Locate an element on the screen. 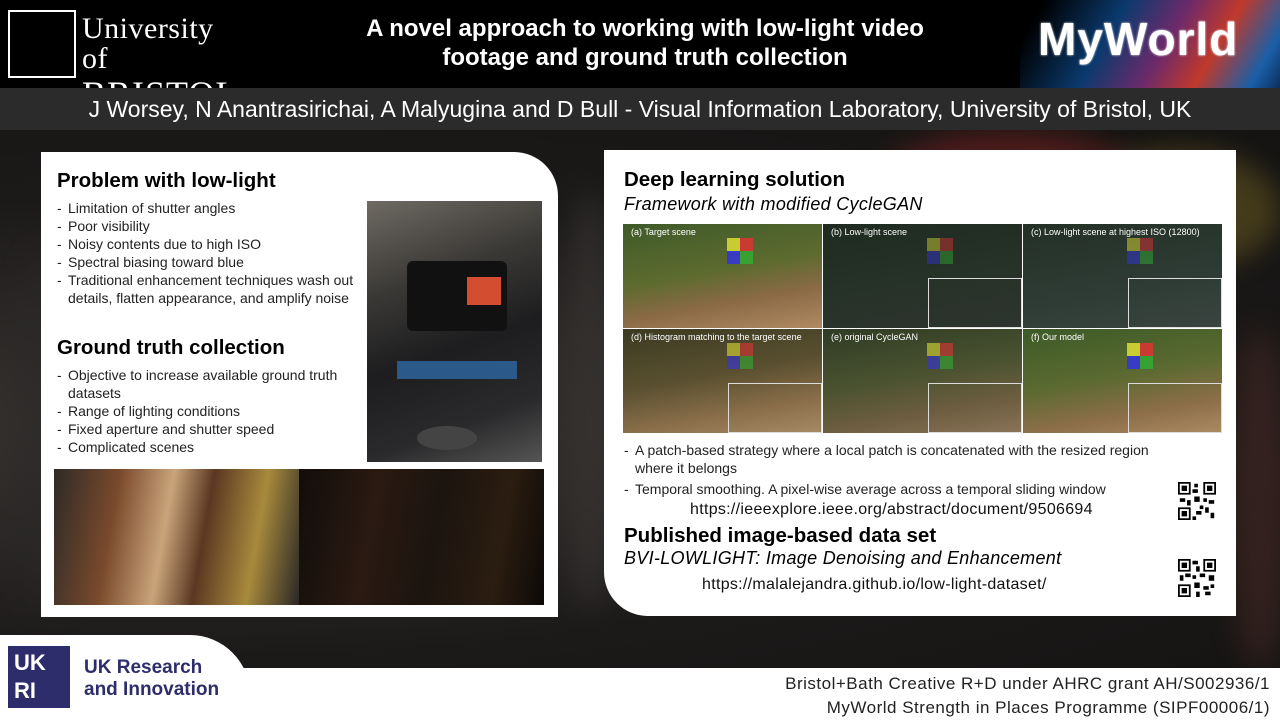  list-item: Complicated scenes is located at coordinates (204, 447).